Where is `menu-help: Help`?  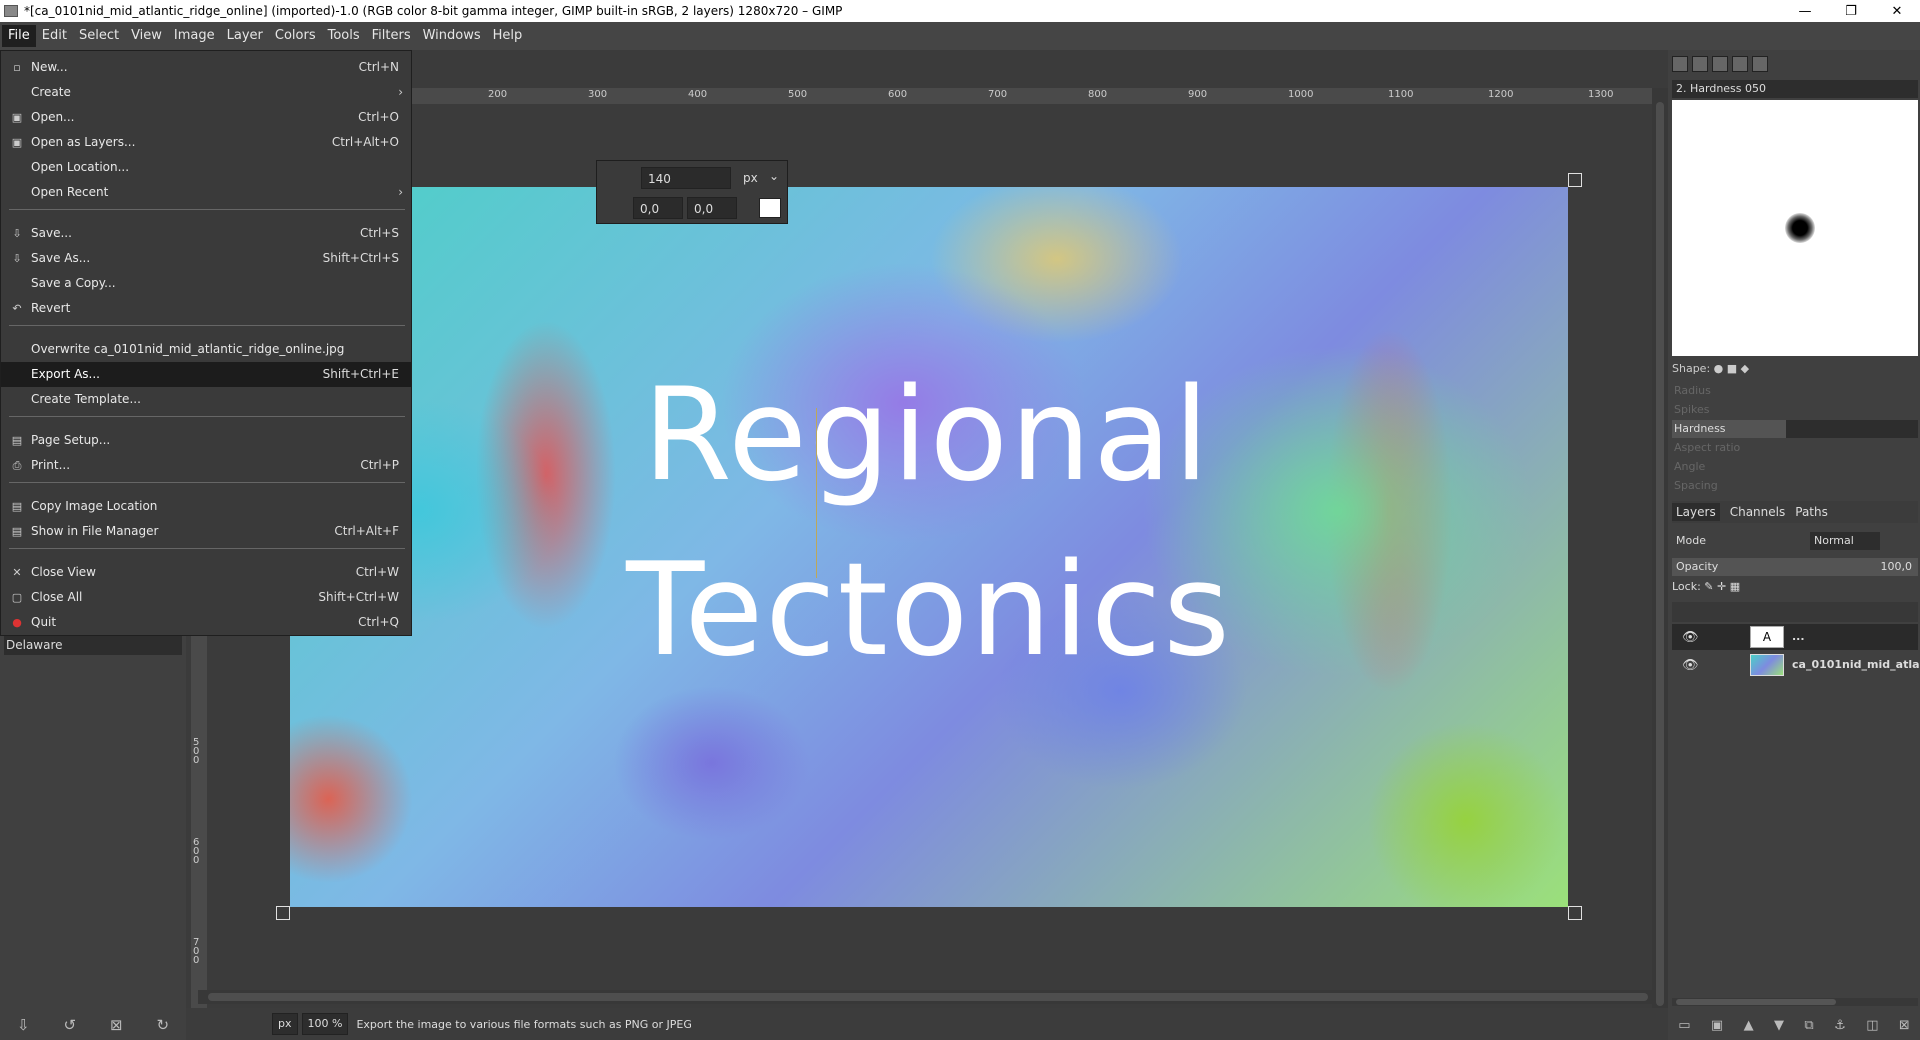
menu-help: Help is located at coordinates (508, 36).